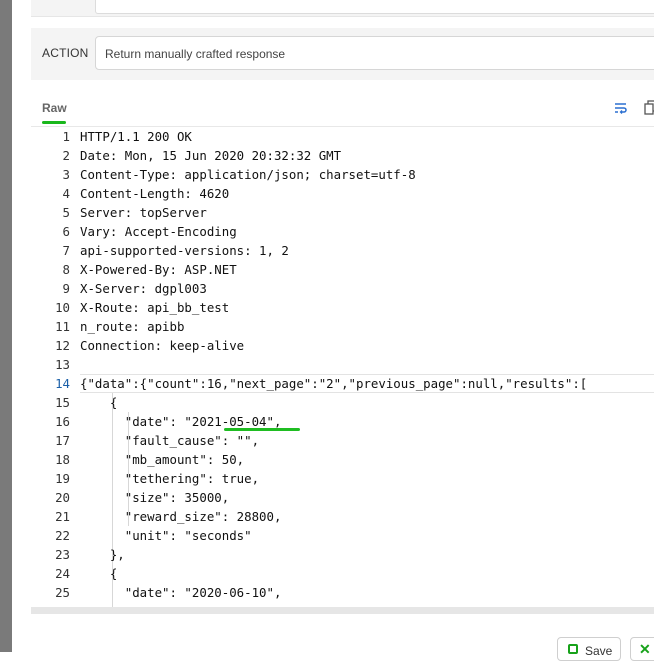  I want to click on wrap-lines-icon, so click(621, 108).